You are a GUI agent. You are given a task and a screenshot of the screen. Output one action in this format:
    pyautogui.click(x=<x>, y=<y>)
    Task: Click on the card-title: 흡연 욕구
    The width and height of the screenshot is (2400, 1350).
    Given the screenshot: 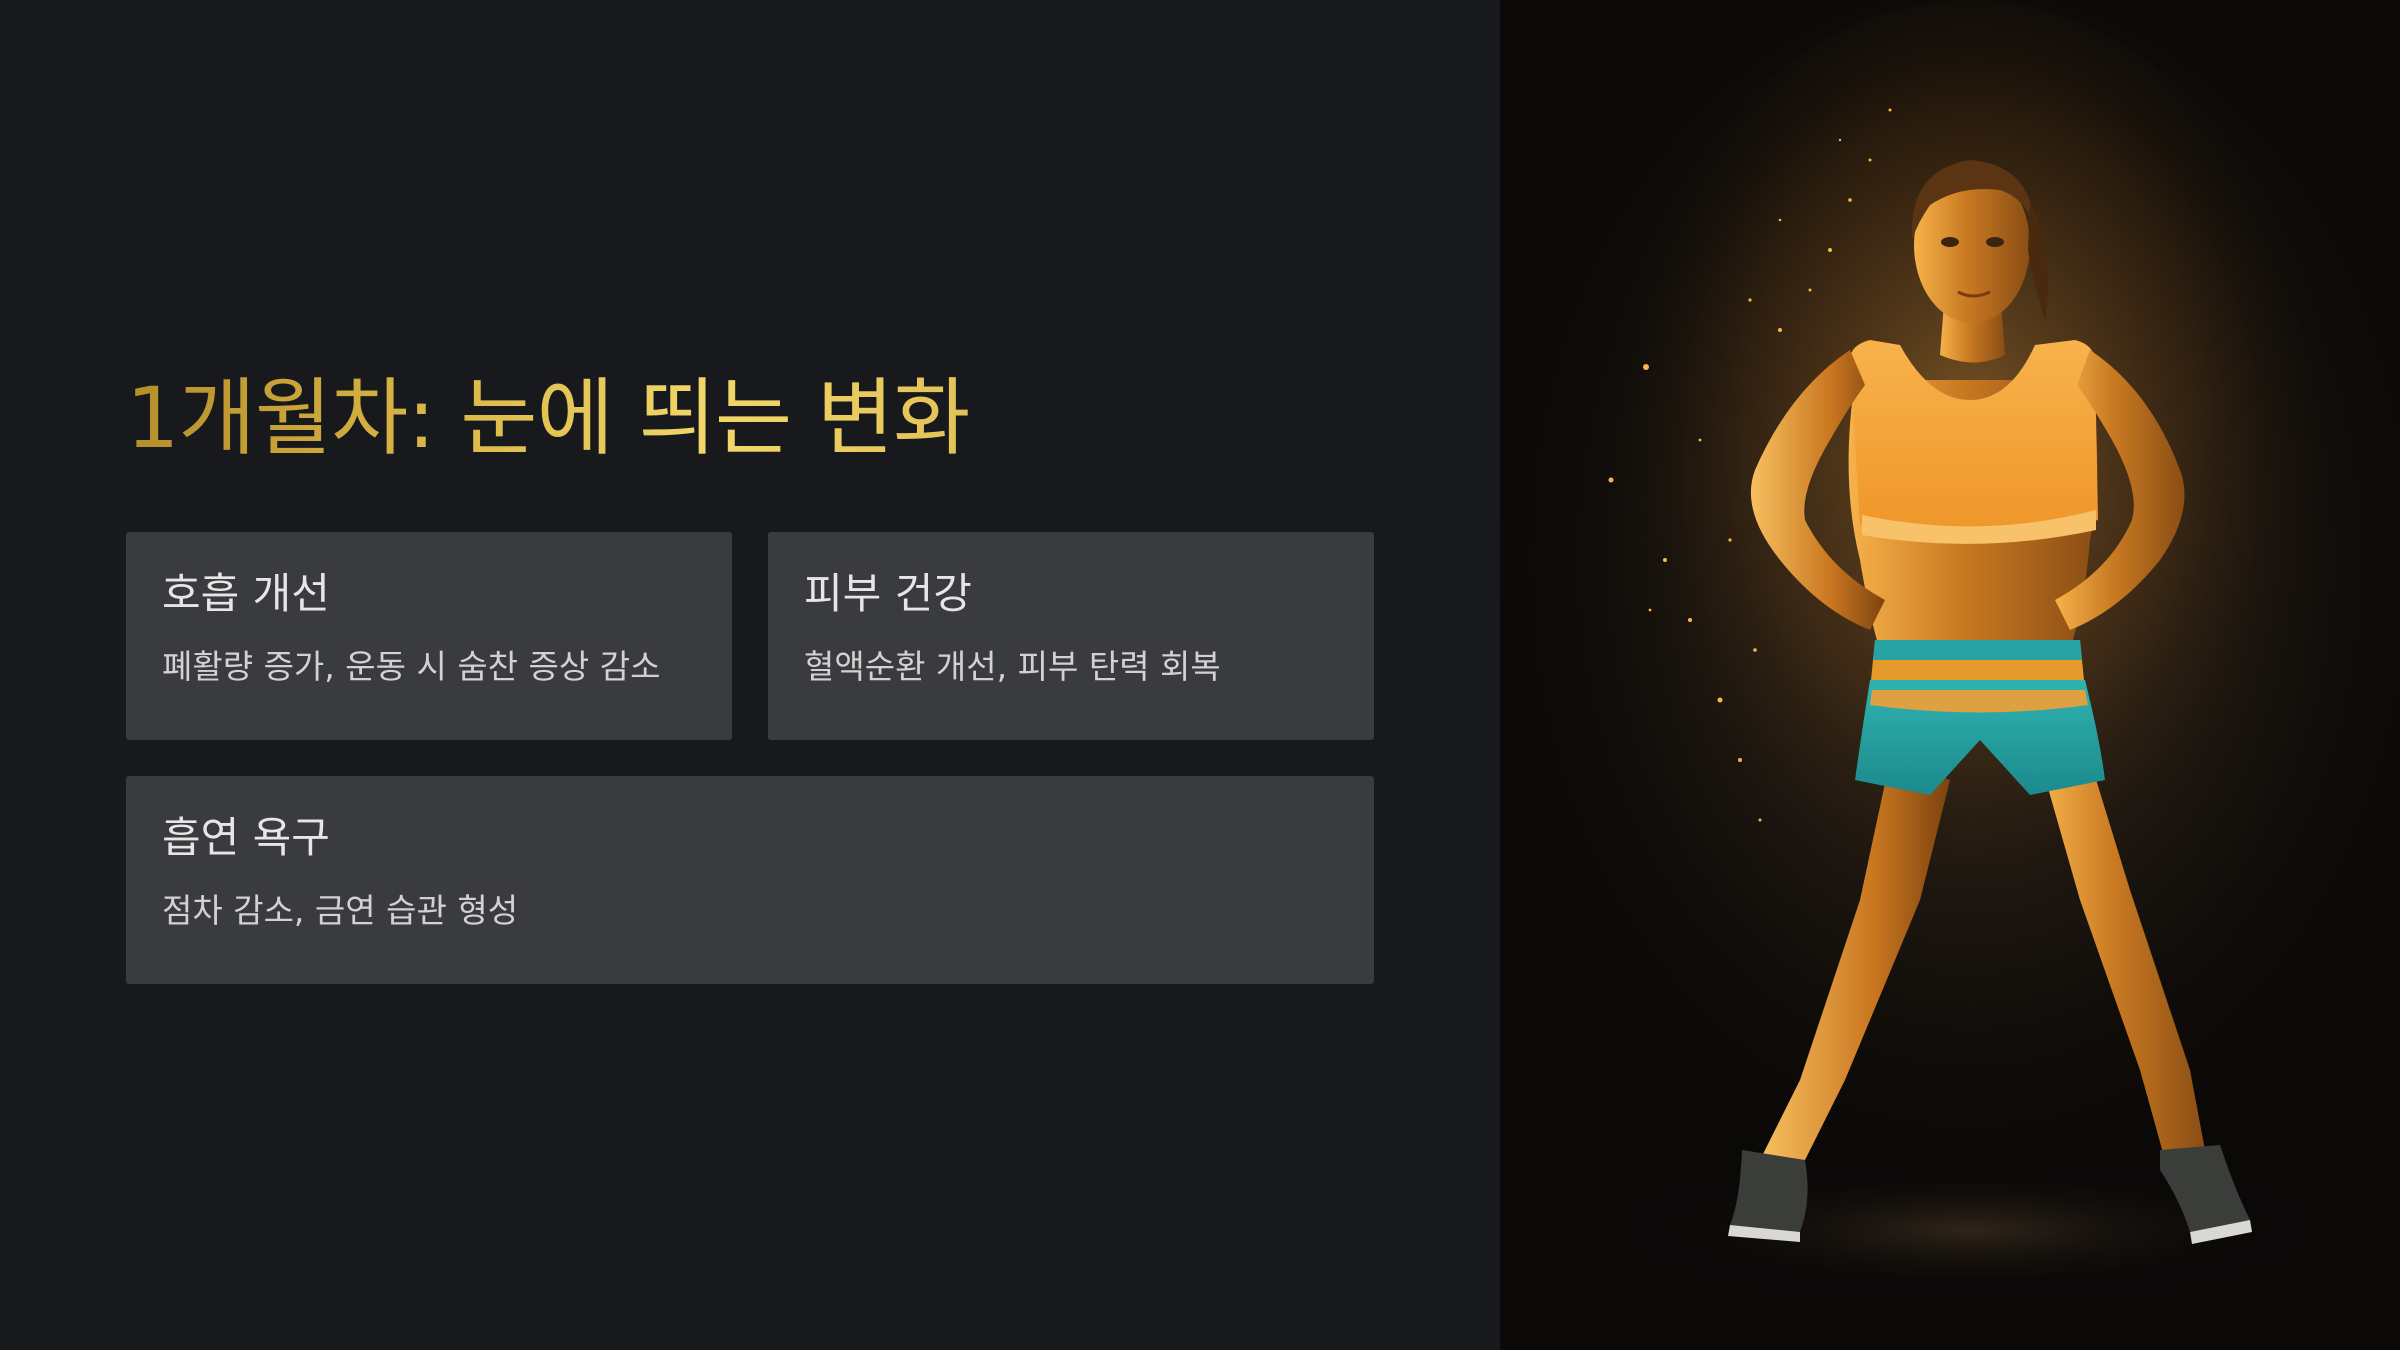 What is the action you would take?
    pyautogui.click(x=246, y=837)
    